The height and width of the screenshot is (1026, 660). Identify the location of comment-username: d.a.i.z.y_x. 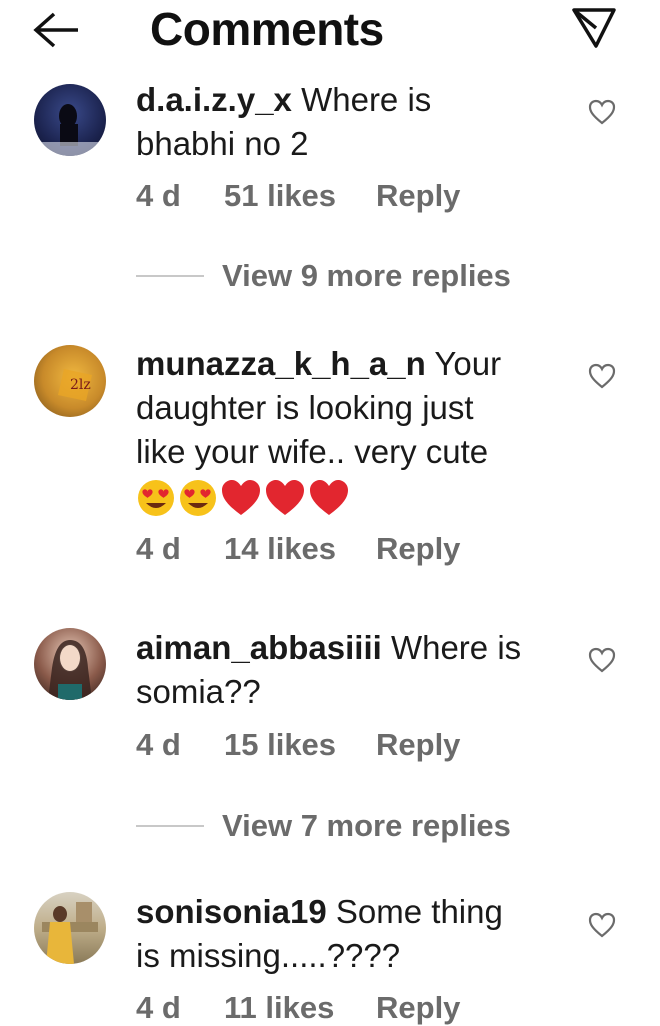
(214, 99).